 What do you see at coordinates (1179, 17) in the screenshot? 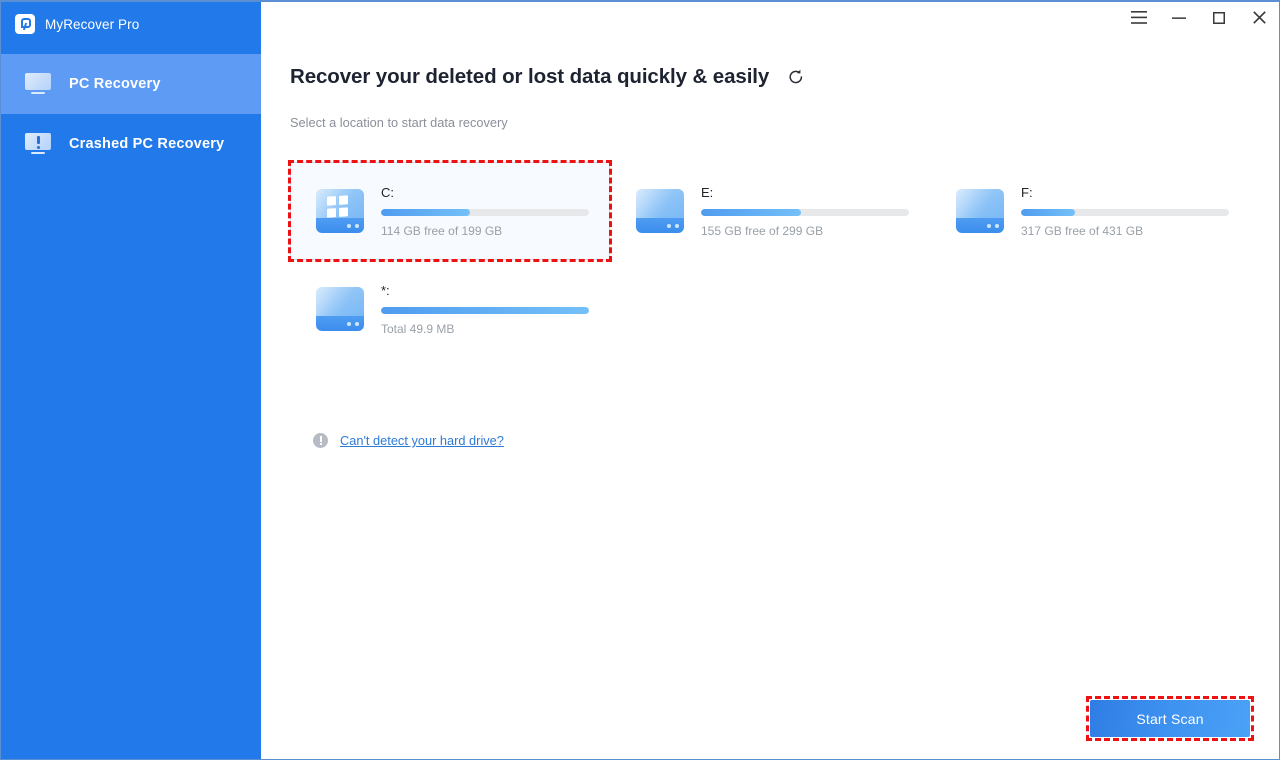
I see `minimize-icon` at bounding box center [1179, 17].